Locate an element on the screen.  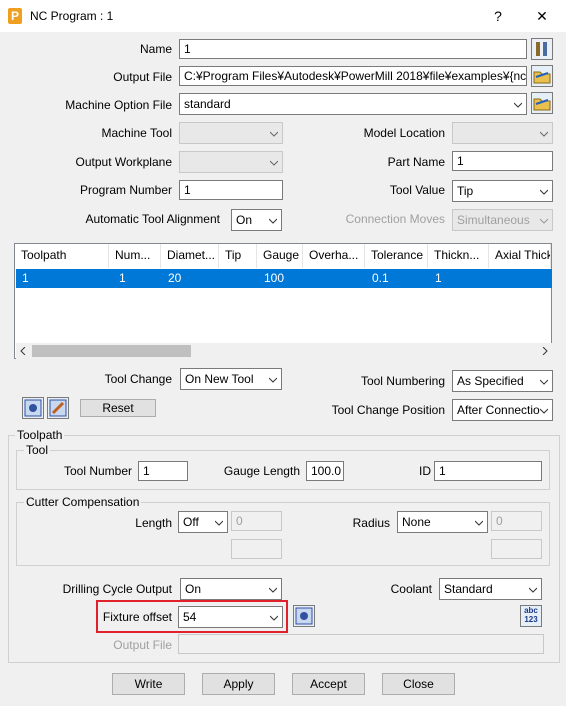
length-number-input: 0 is located at coordinates (256, 521).